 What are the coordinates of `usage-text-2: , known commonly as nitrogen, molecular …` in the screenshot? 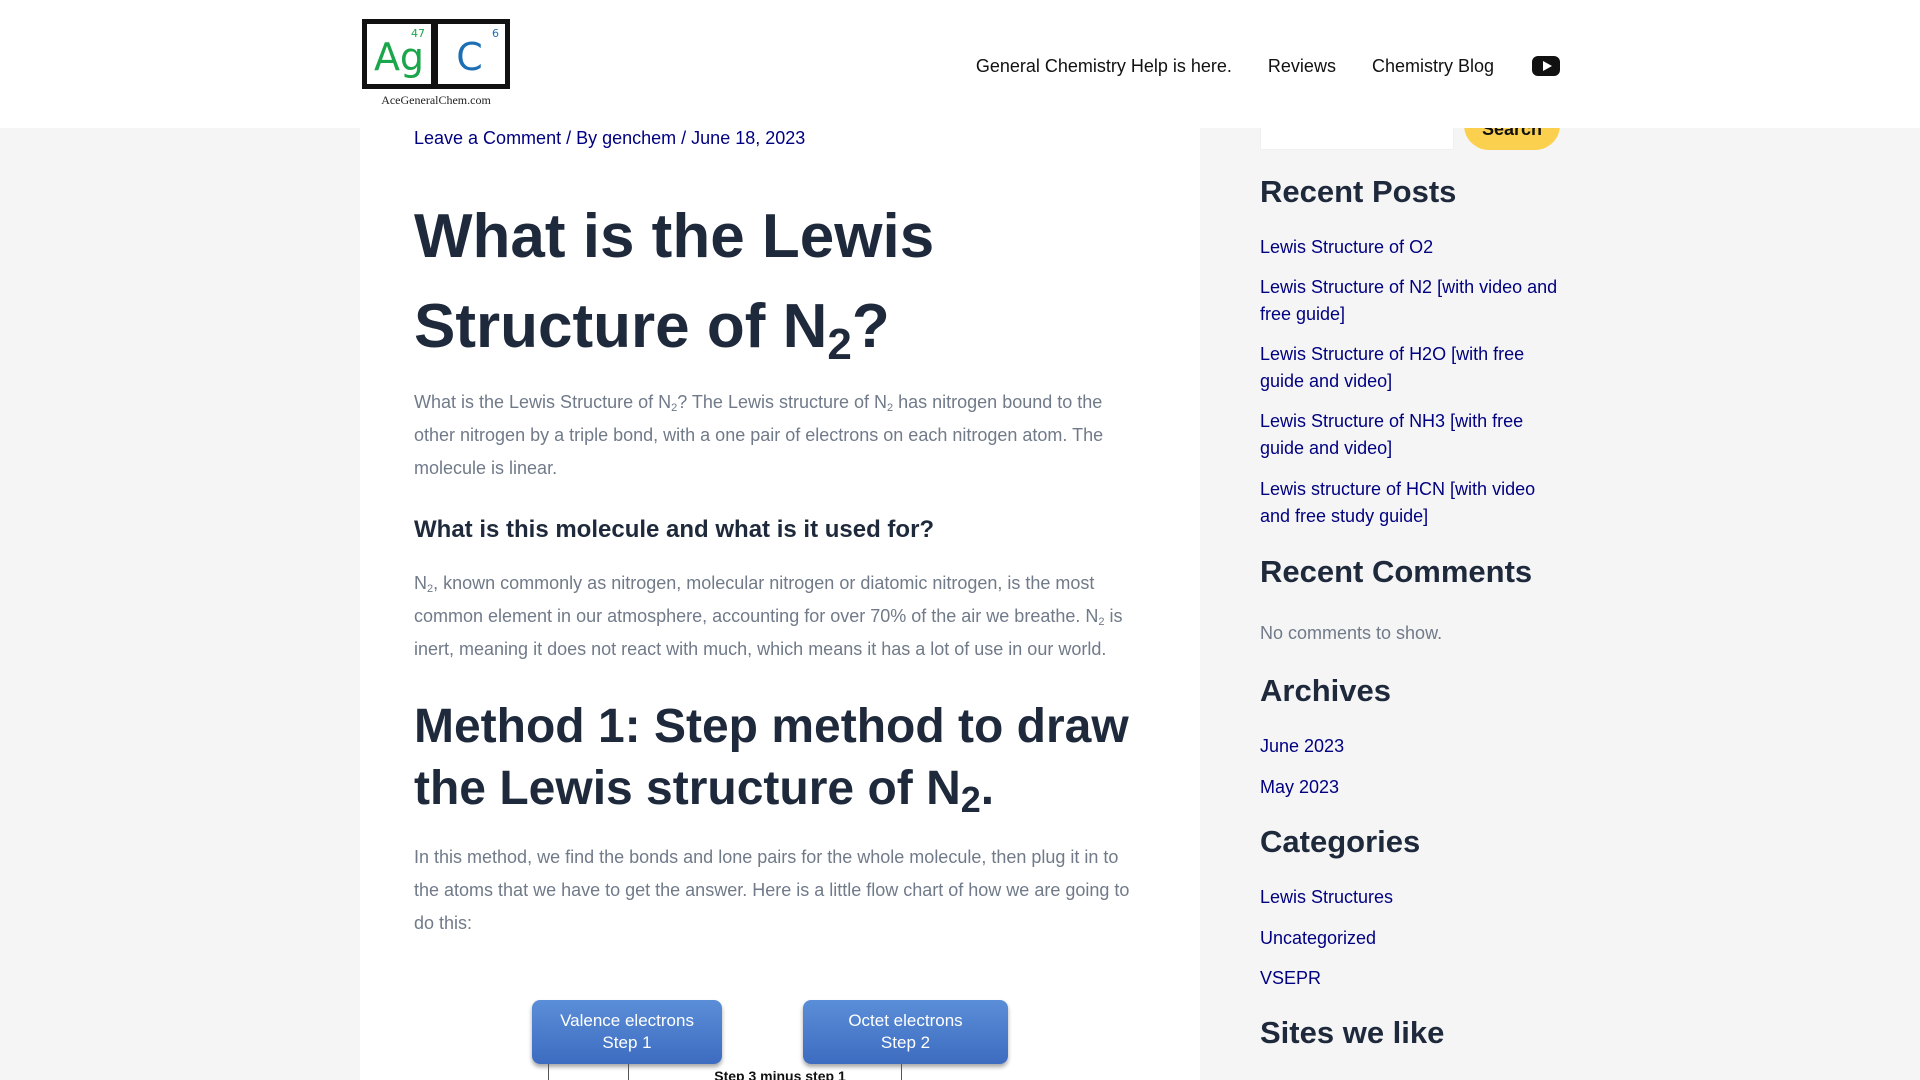 It's located at (756, 599).